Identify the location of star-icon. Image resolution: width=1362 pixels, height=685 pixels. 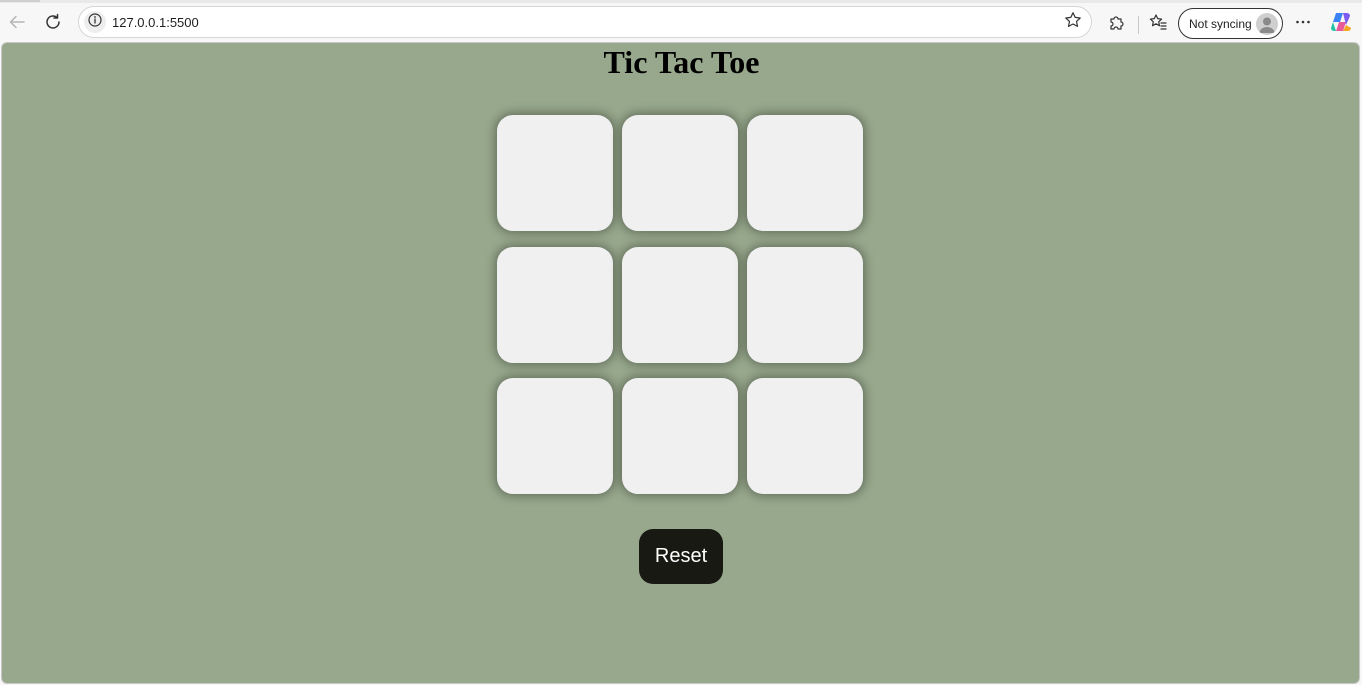
(1073, 22).